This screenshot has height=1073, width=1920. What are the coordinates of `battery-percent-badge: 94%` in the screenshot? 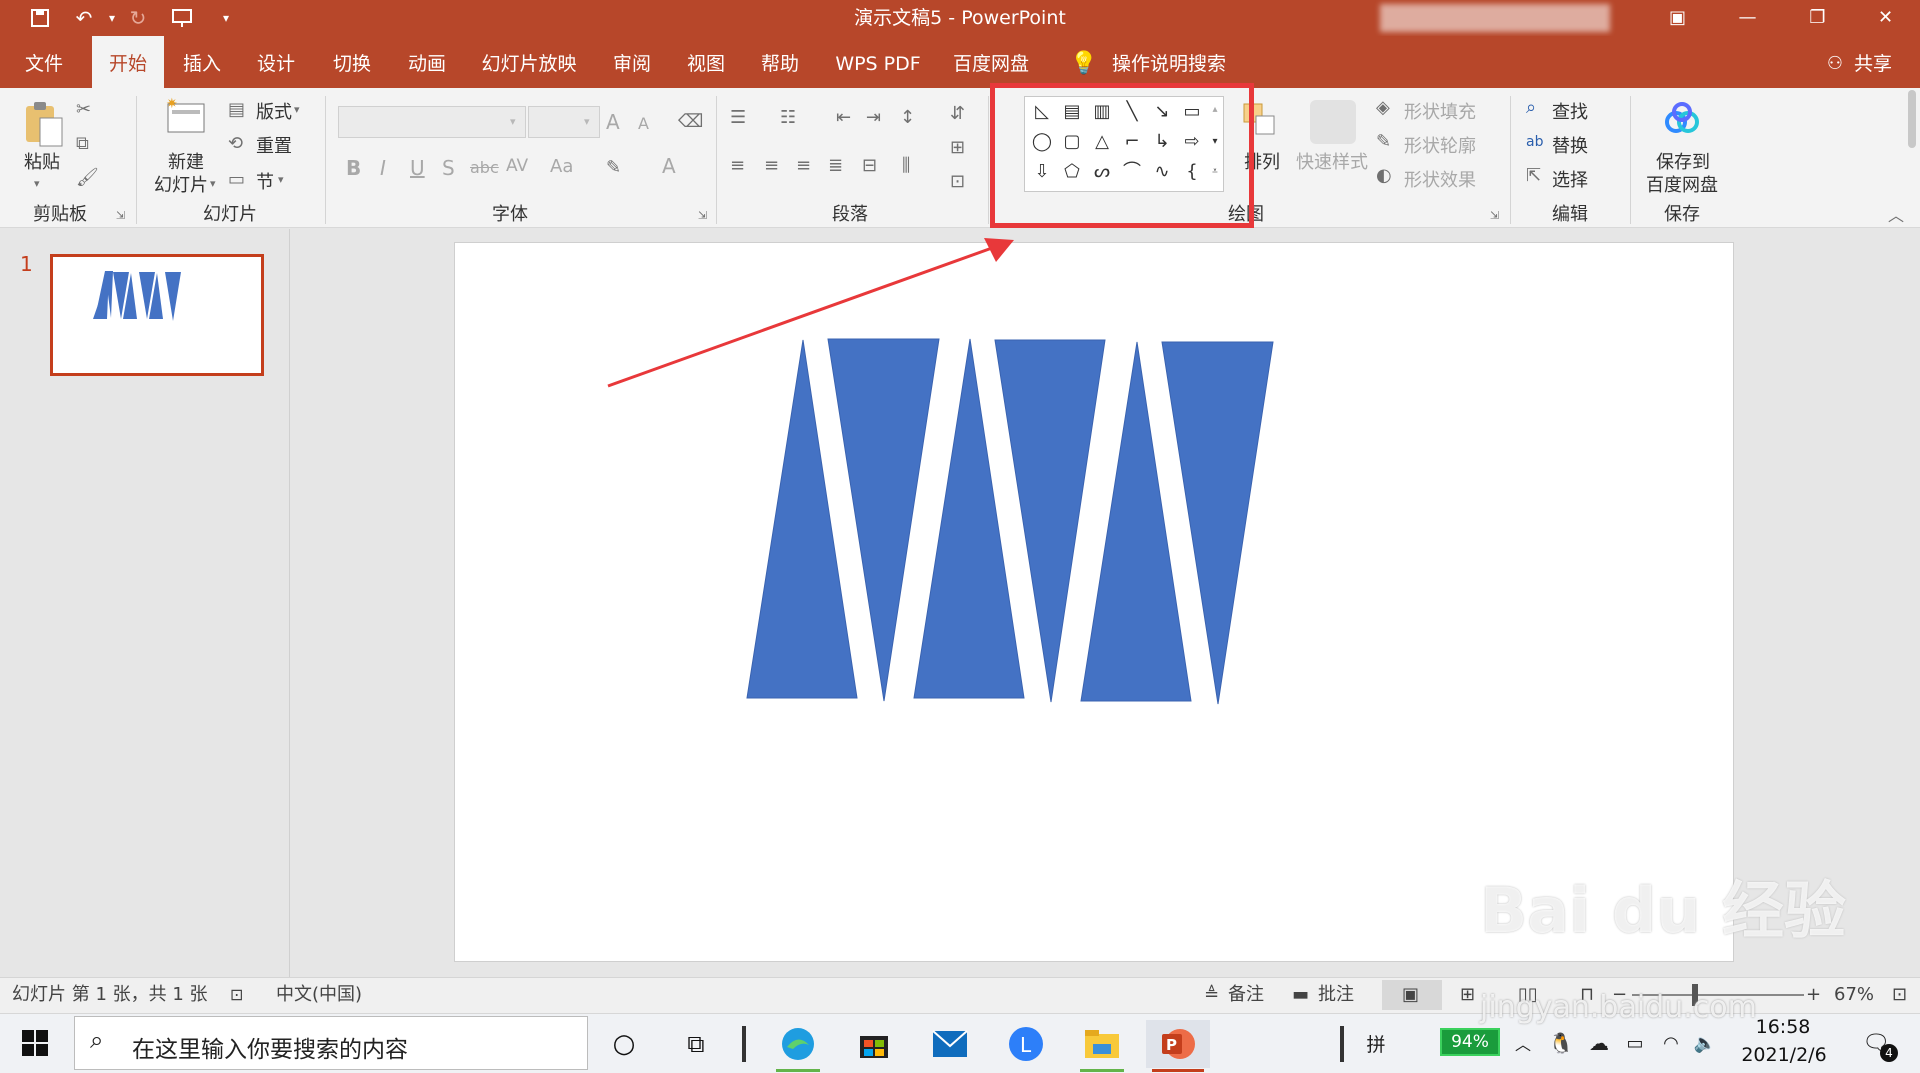 It's located at (1470, 1042).